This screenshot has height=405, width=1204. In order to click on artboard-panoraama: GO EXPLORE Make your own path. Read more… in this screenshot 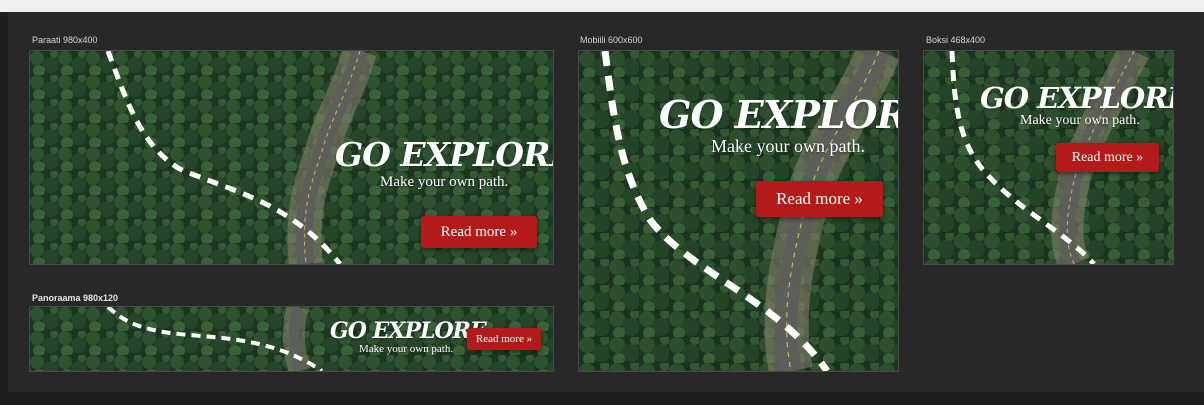, I will do `click(291, 339)`.